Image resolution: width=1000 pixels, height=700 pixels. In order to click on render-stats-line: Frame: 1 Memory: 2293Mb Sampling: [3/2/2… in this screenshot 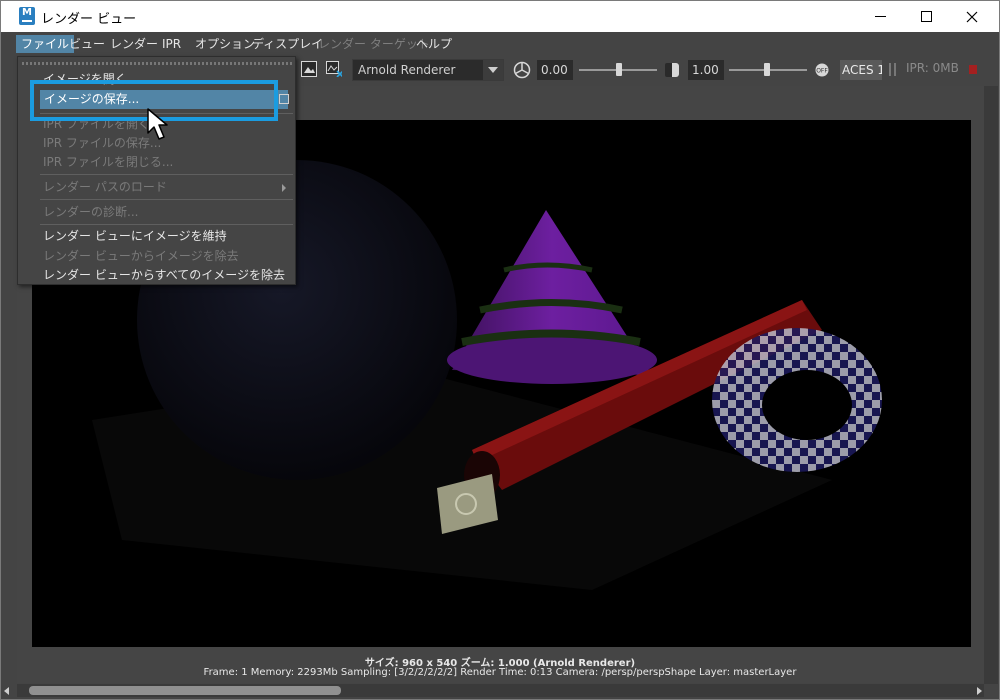, I will do `click(500, 672)`.